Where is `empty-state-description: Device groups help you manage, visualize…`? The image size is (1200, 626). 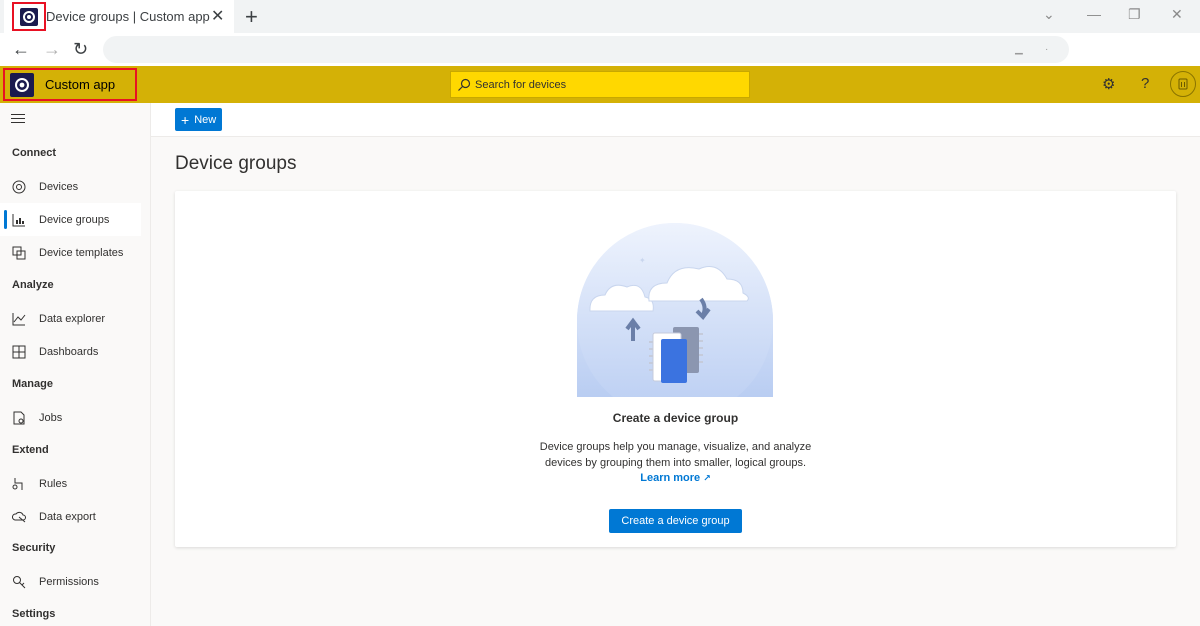 empty-state-description: Device groups help you manage, visualize… is located at coordinates (675, 447).